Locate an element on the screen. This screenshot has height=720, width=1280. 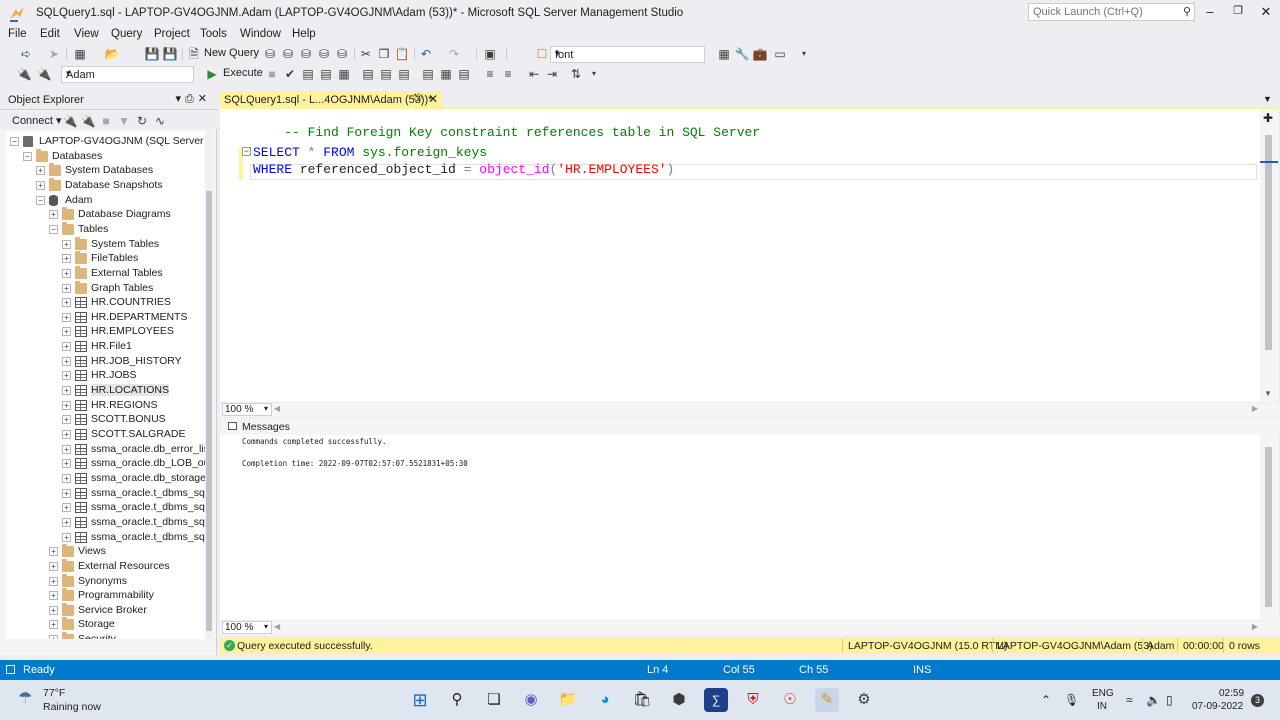
redo-icon: ↷ is located at coordinates (454, 54).